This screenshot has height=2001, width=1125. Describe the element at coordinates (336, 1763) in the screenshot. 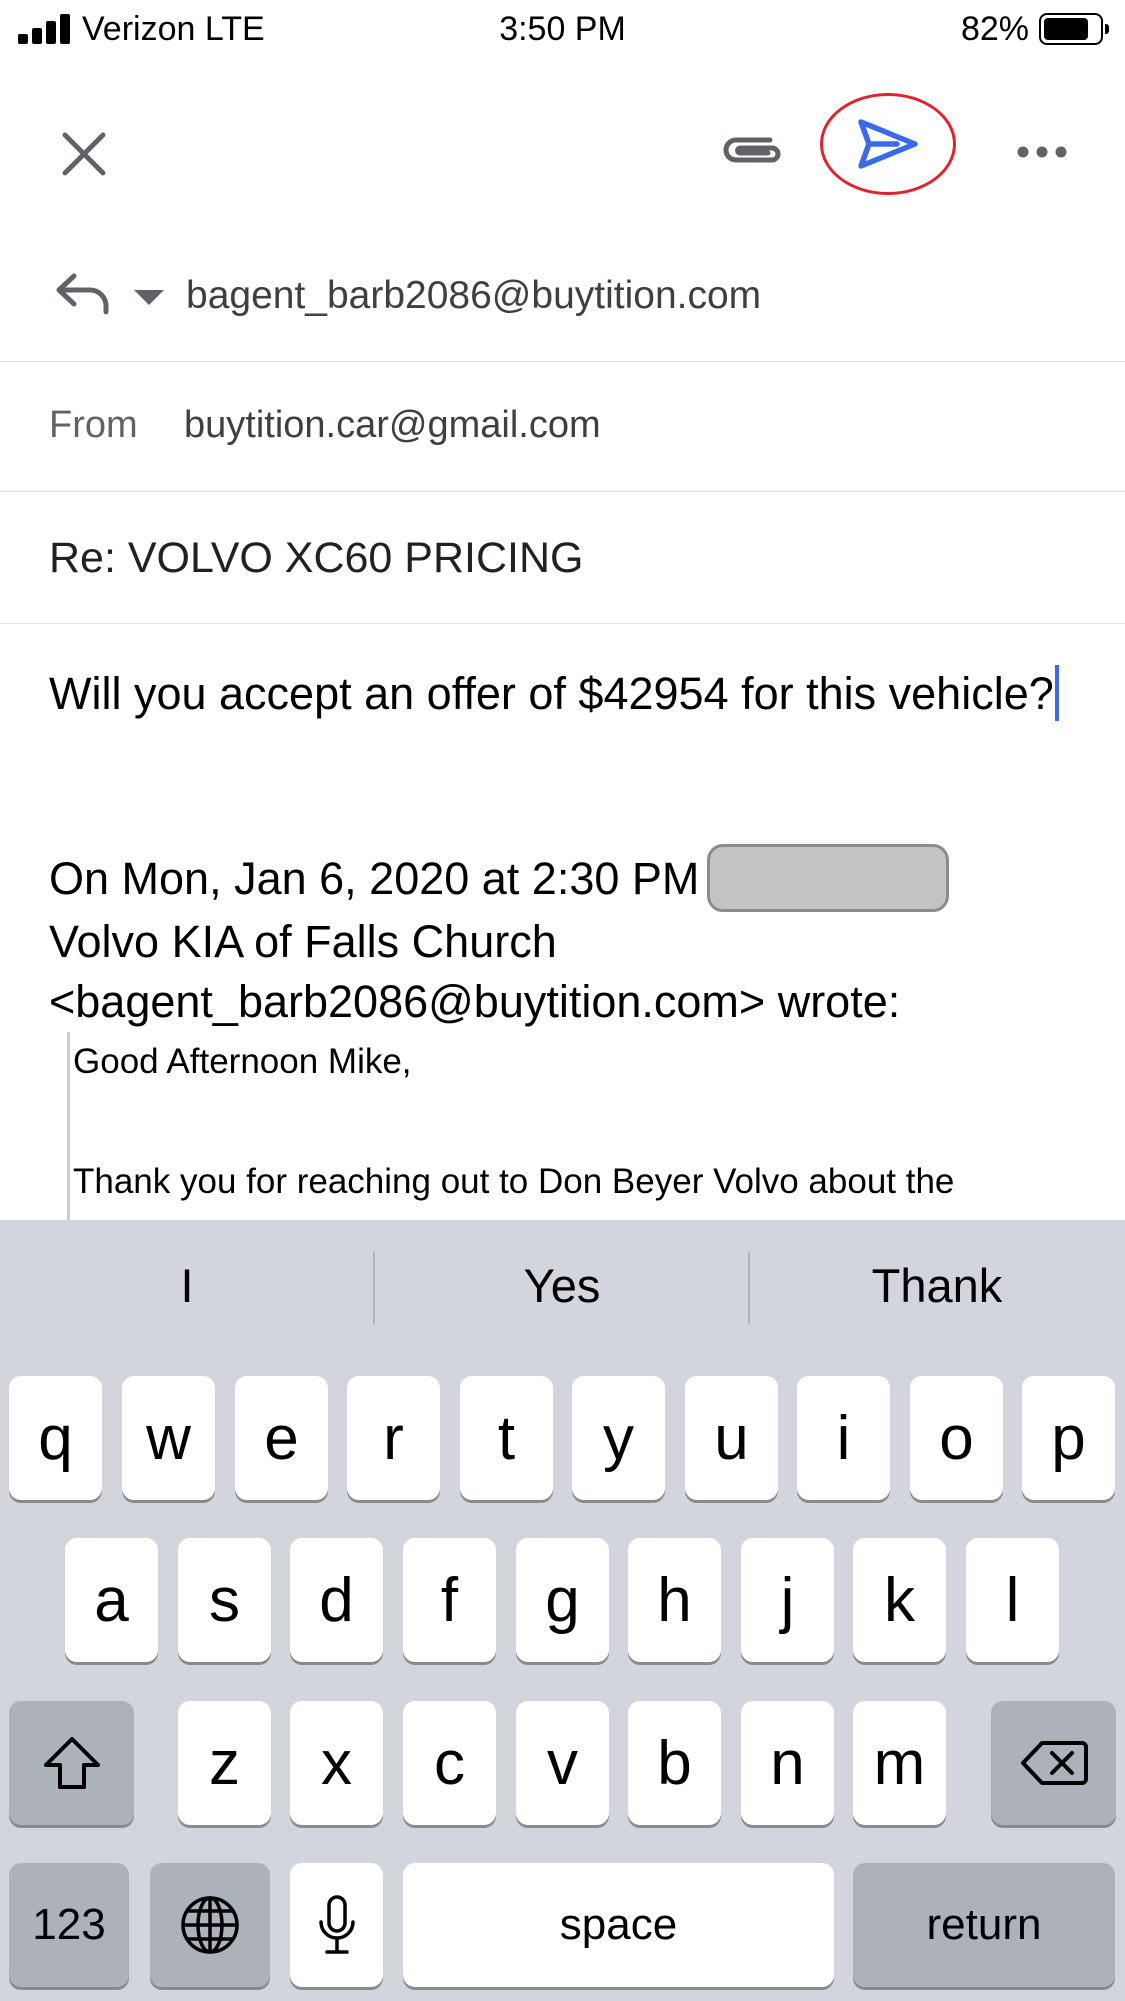

I see `key-x: x` at that location.